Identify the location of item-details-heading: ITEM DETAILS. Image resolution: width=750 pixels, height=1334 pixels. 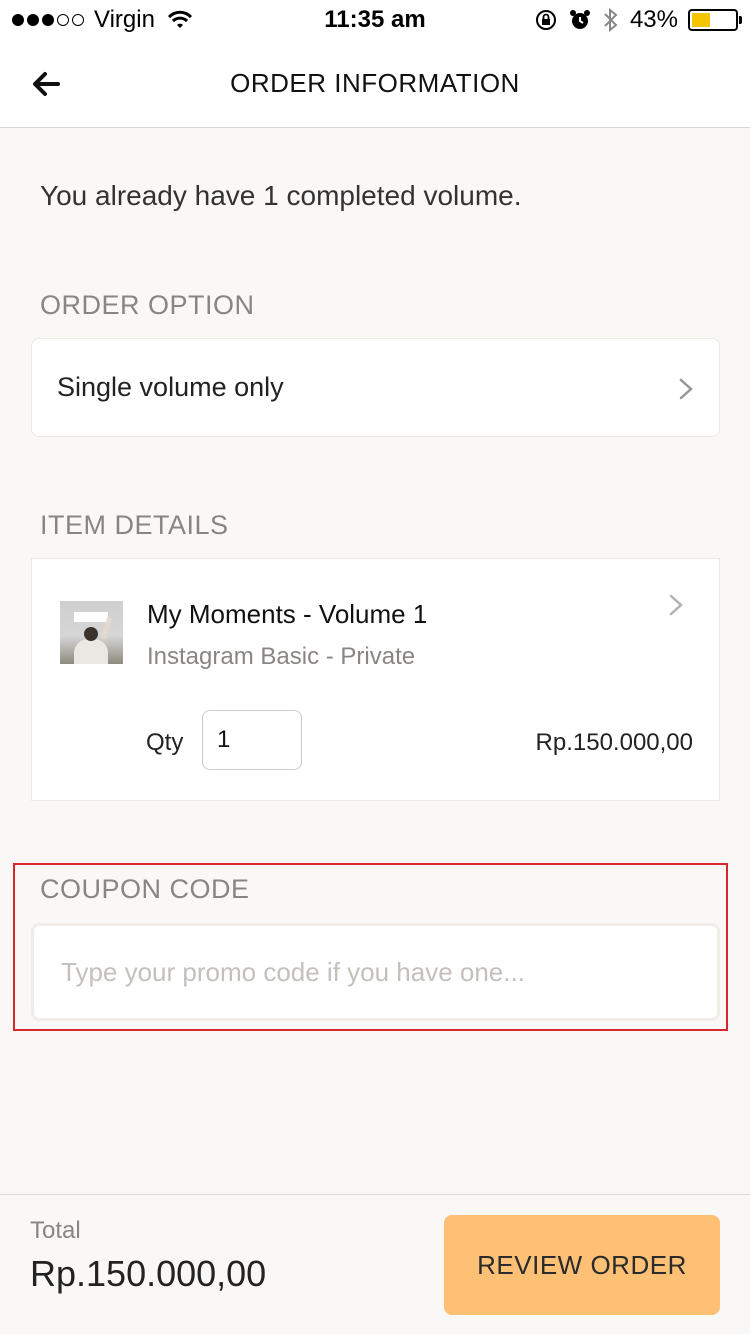
(134, 525).